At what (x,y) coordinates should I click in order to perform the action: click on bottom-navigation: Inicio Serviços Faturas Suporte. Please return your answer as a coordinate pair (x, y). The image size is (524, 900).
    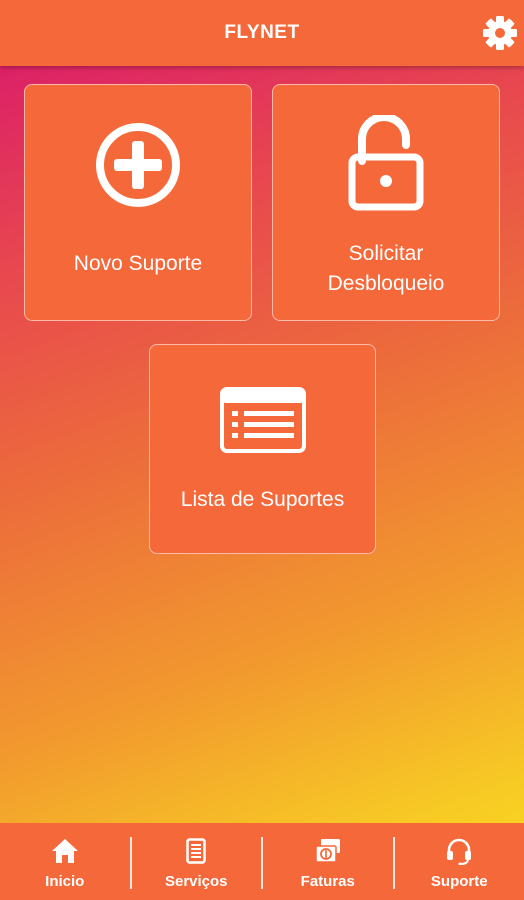
    Looking at the image, I should click on (262, 861).